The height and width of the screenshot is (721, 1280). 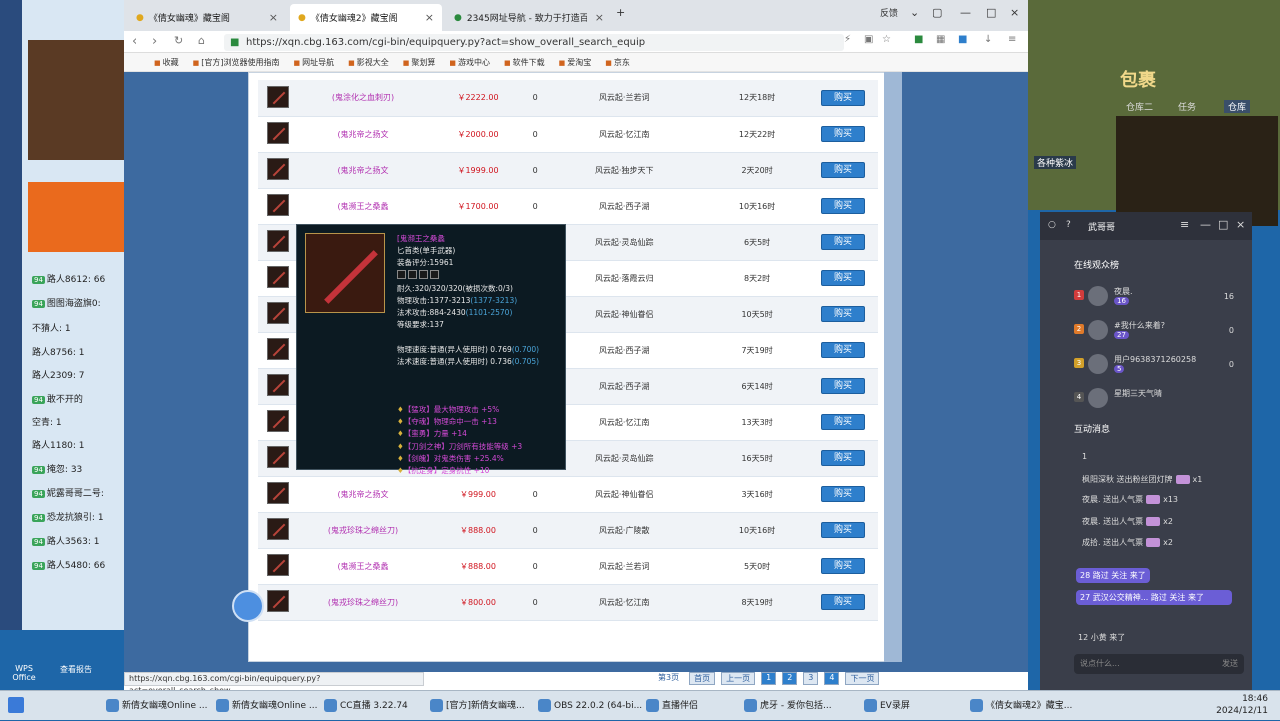 What do you see at coordinates (76, 217) in the screenshot?
I see `gift-panel` at bounding box center [76, 217].